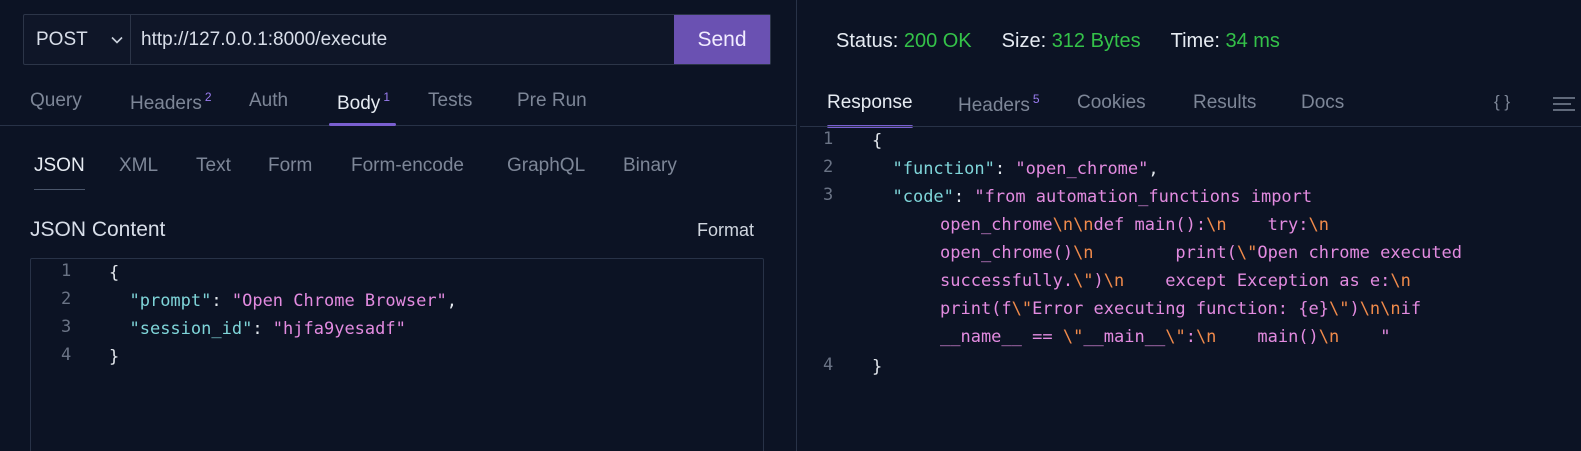  What do you see at coordinates (98, 229) in the screenshot?
I see `json-content-title: JSON Content` at bounding box center [98, 229].